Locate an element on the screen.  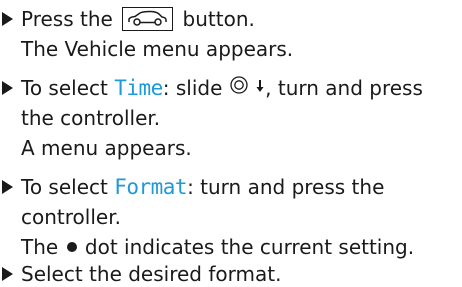
step-1-text-before: Press the is located at coordinates (70, 19).